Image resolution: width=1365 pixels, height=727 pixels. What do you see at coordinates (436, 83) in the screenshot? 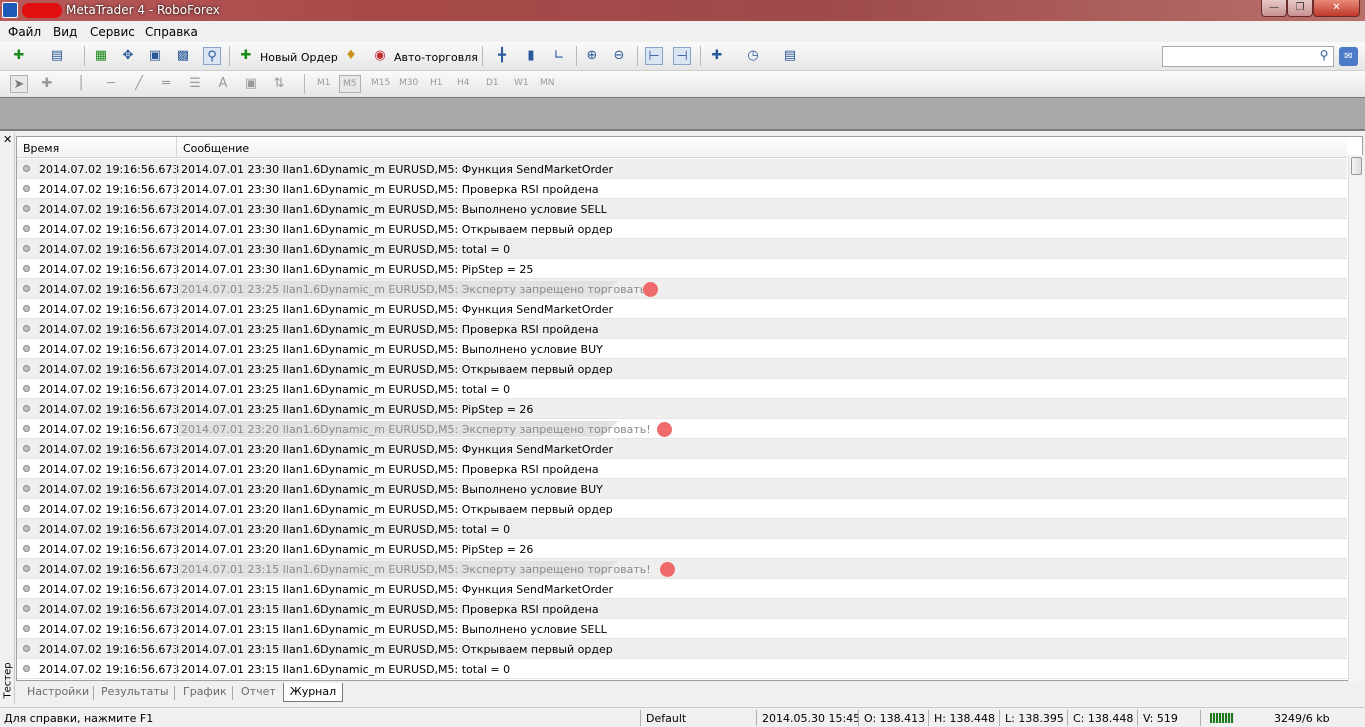
I see `timeframe-h1: H1` at bounding box center [436, 83].